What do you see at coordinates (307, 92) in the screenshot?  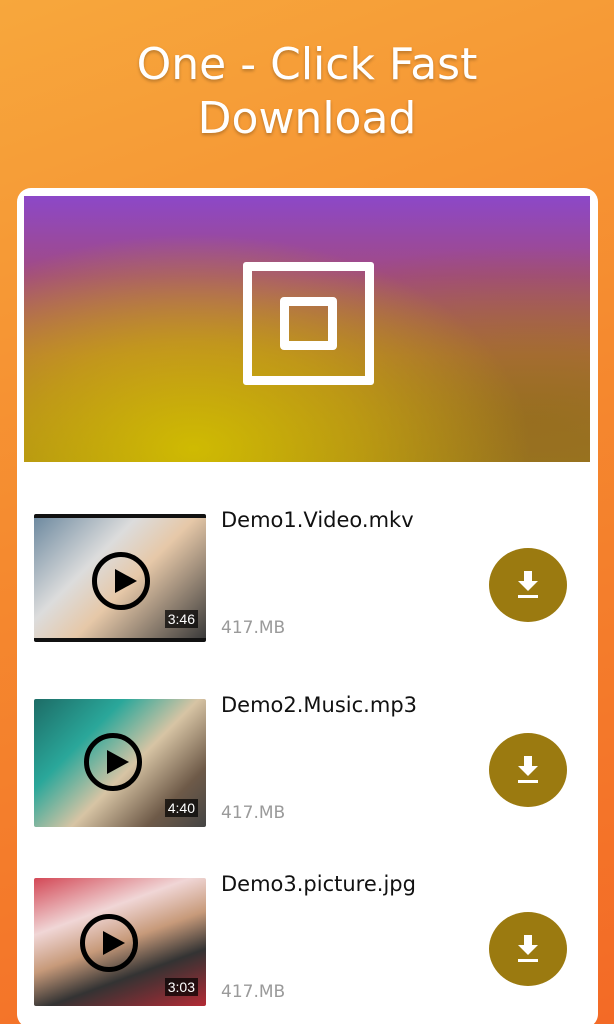 I see `headline: One - Click Fast Download` at bounding box center [307, 92].